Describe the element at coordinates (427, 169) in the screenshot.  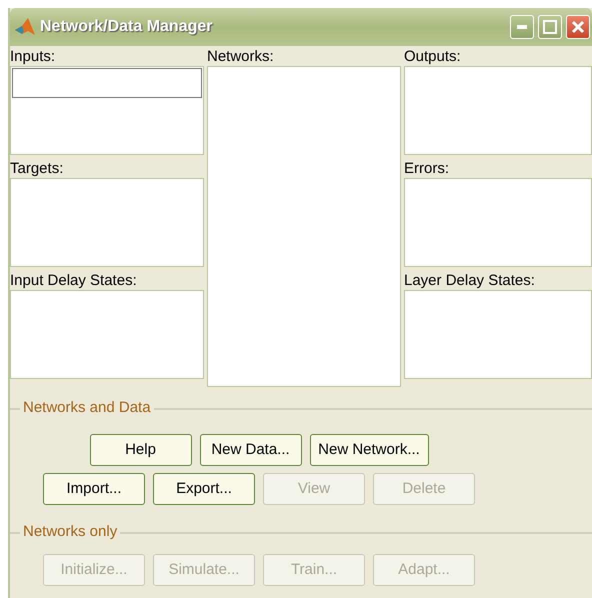
I see `list-label: Errors:` at that location.